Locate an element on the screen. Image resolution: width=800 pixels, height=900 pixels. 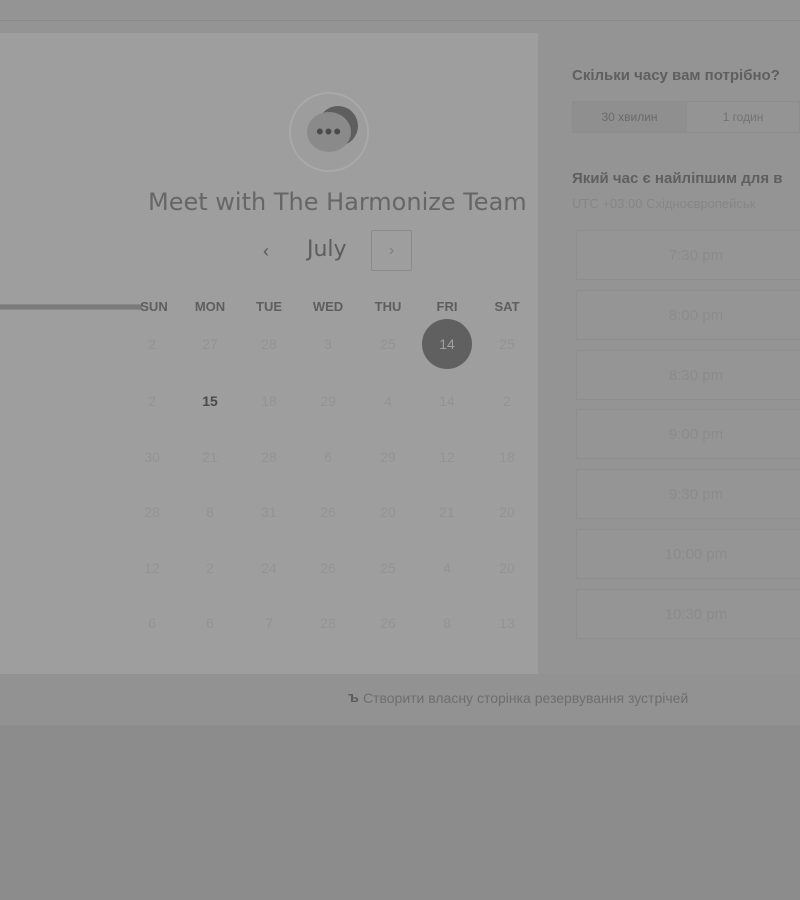
prev-month-button: ‹ is located at coordinates (266, 251).